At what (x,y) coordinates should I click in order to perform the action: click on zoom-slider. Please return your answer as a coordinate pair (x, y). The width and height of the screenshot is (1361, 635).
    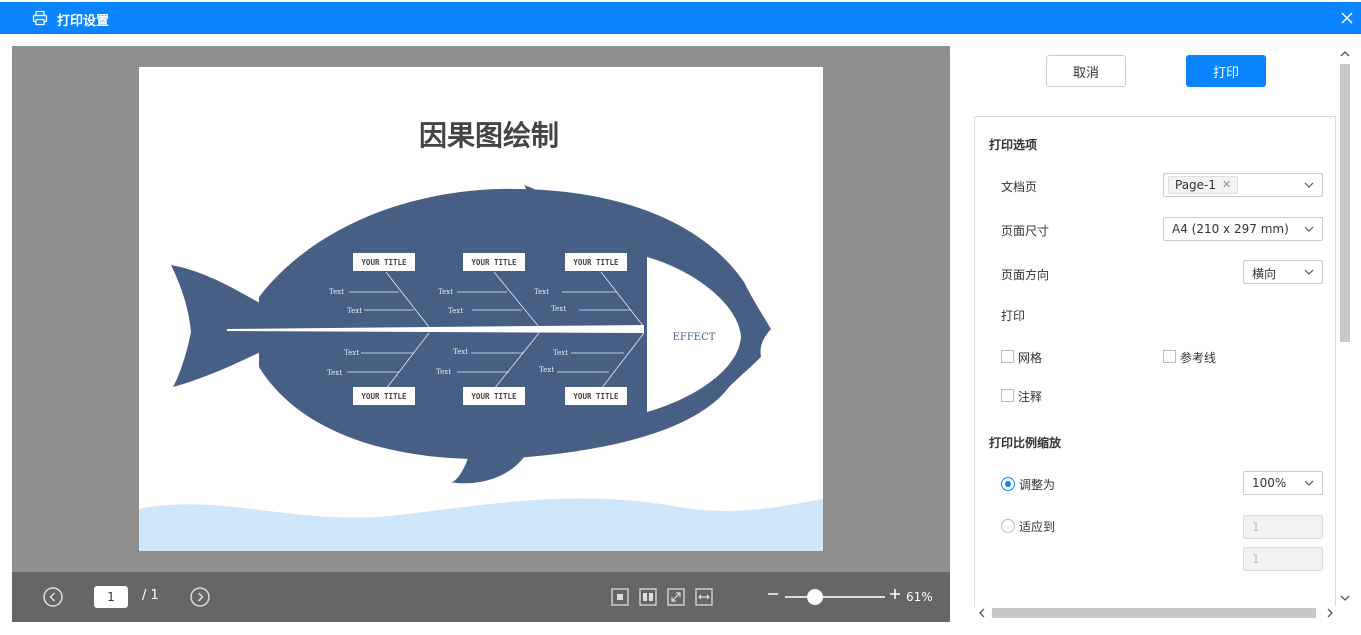
    Looking at the image, I should click on (835, 597).